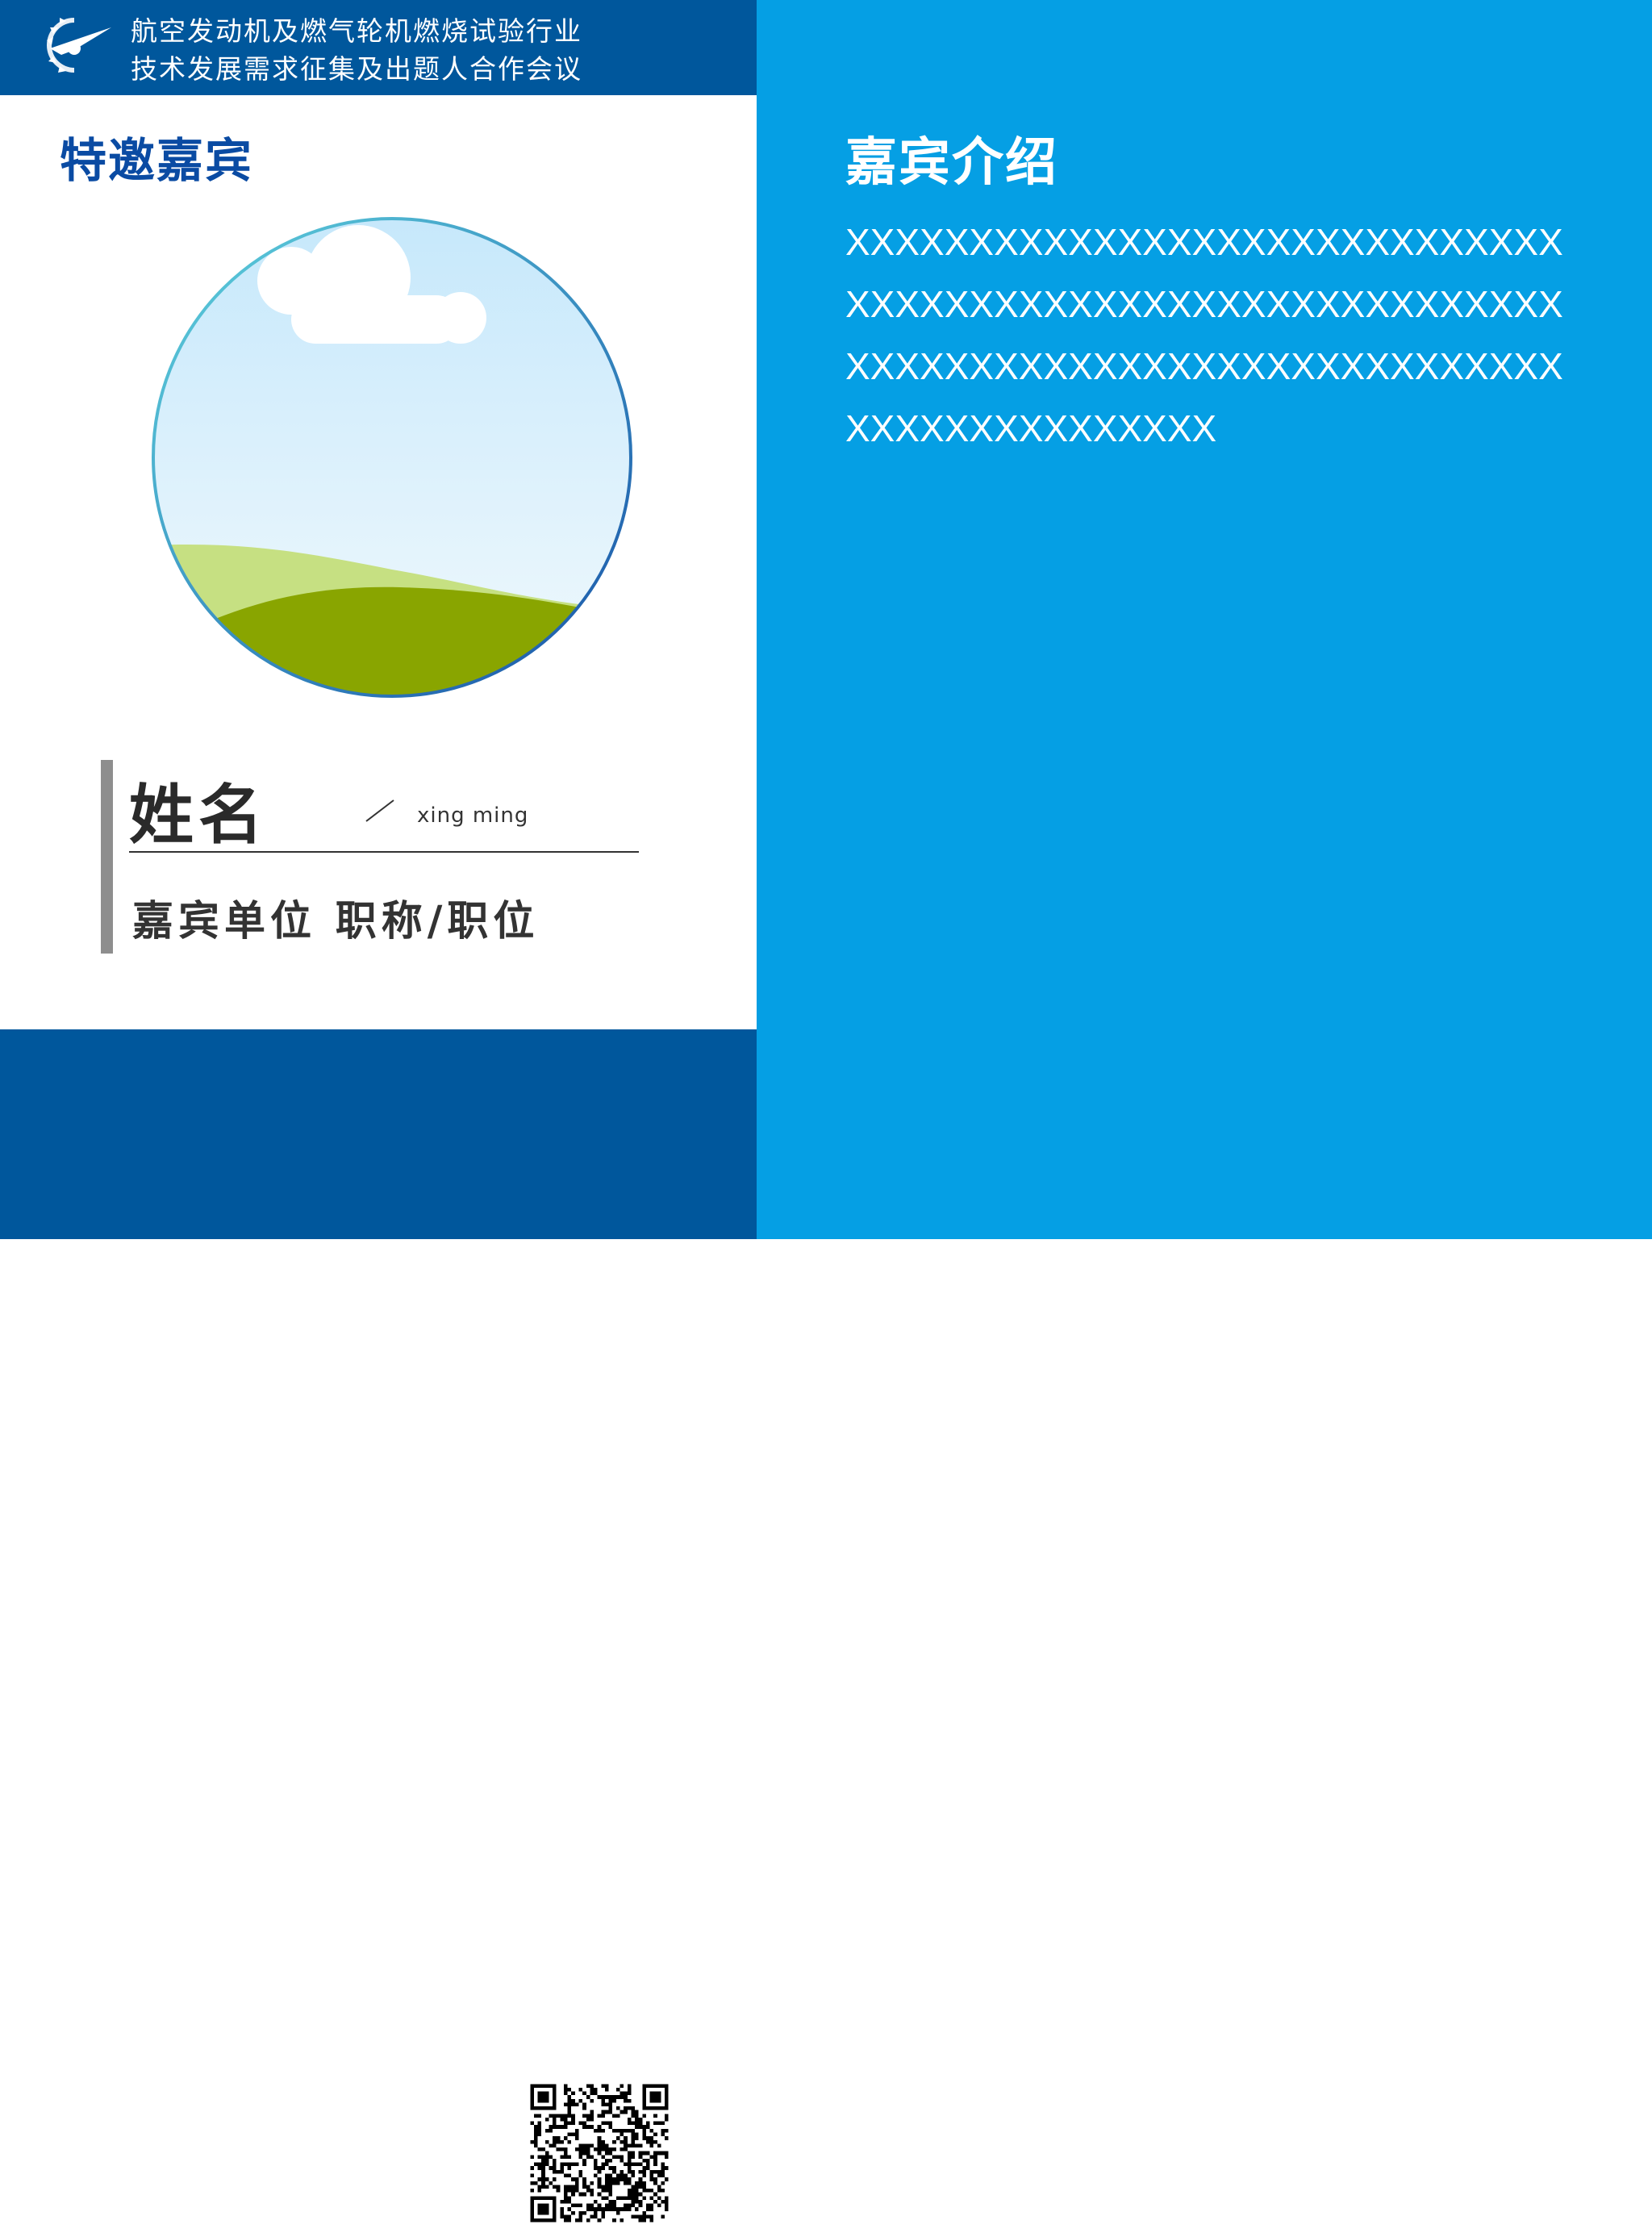 This screenshot has width=1652, height=2233. What do you see at coordinates (356, 31) in the screenshot?
I see `conference-title-line-1: 航空发动机及燃气轮机燃烧试验行业` at bounding box center [356, 31].